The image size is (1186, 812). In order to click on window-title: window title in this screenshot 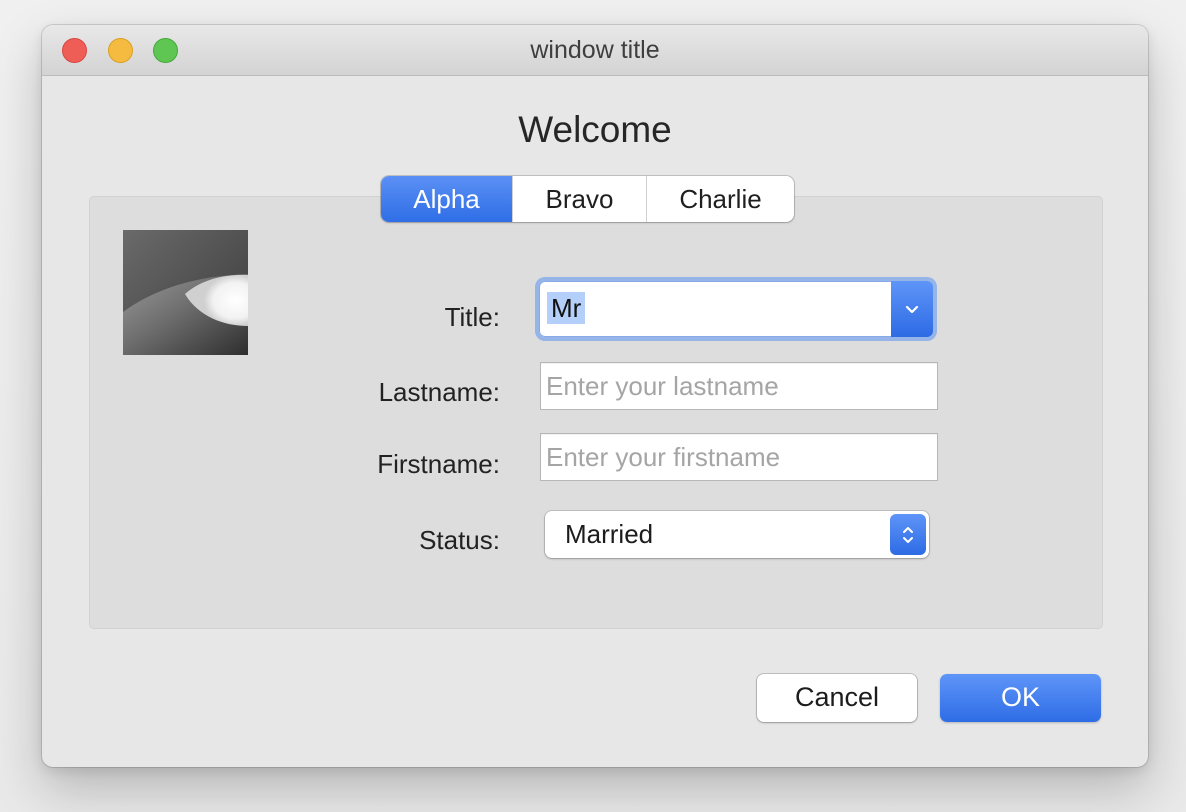, I will do `click(595, 50)`.